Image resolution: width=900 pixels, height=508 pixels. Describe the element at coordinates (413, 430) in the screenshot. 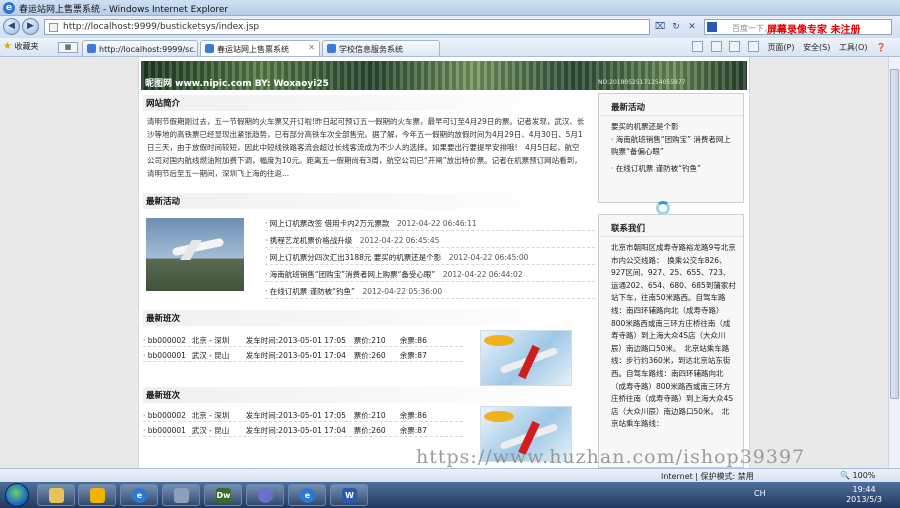

I see `train-left: 余票:87` at that location.